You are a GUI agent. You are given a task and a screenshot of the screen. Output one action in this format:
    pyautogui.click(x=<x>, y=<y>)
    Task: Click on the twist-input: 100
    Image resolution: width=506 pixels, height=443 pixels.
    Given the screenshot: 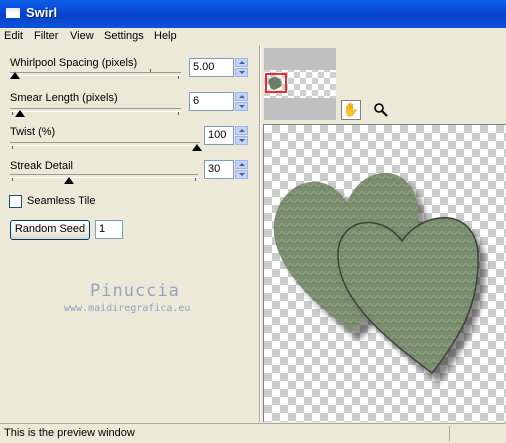 What is the action you would take?
    pyautogui.click(x=219, y=135)
    